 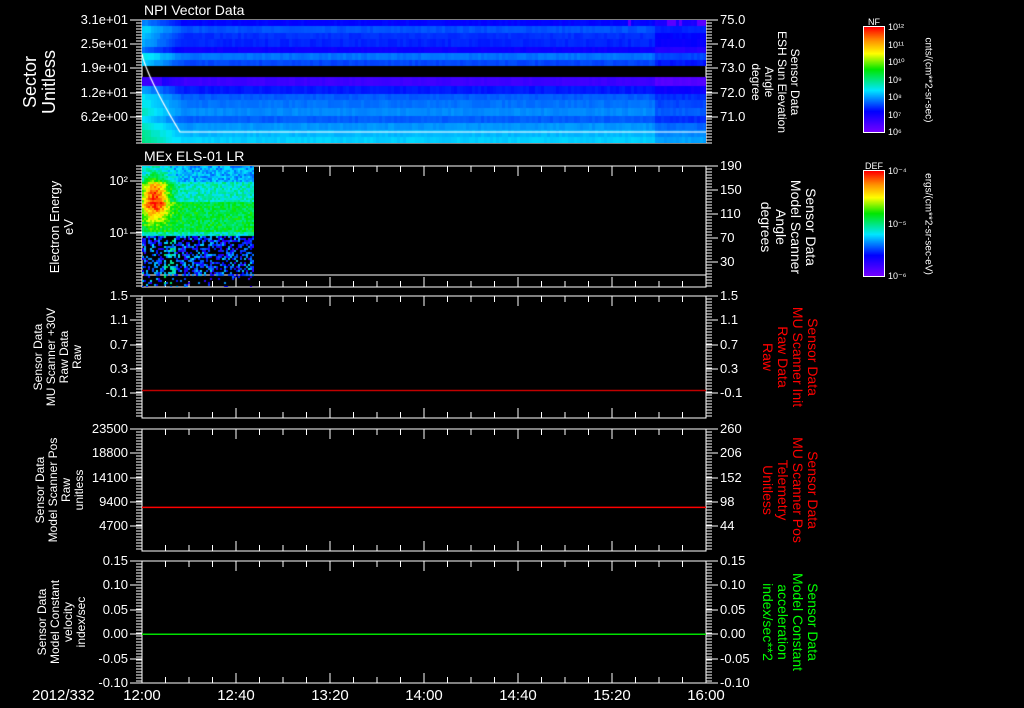 I want to click on y-axis-label: Sensor Data Model Scanner Pos Raw unitless, so click(x=59, y=490).